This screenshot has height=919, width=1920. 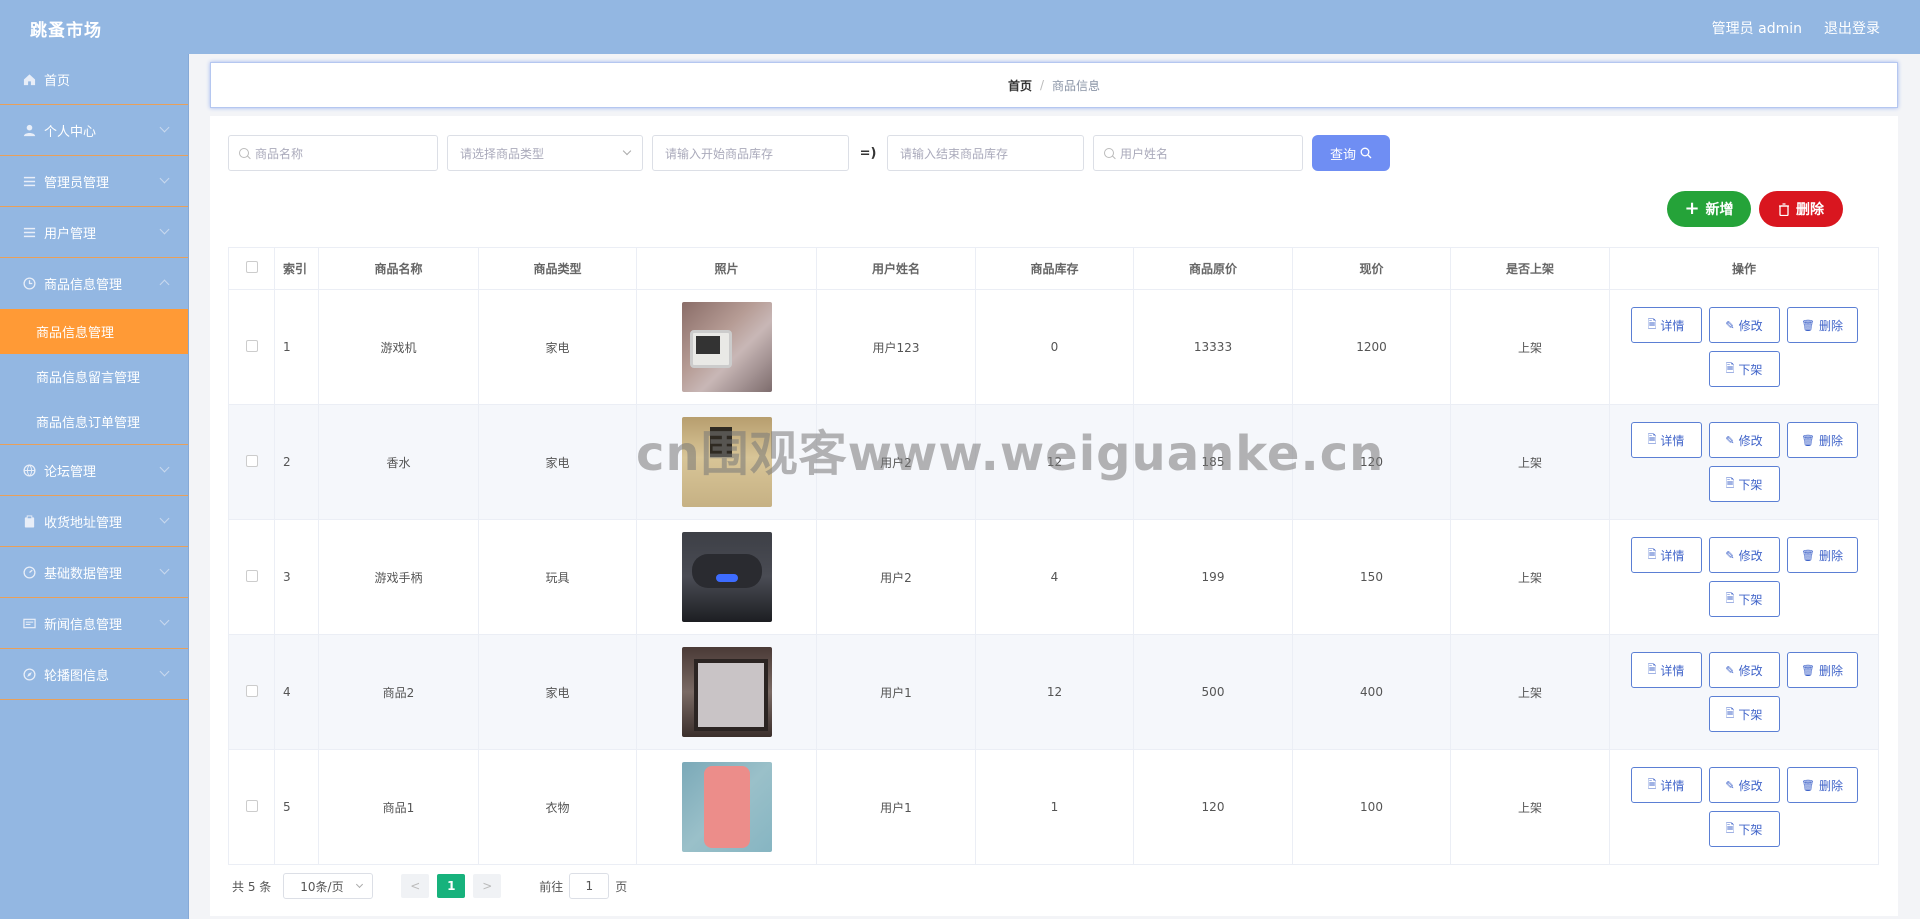 What do you see at coordinates (251, 267) in the screenshot?
I see `select-all-checkbox` at bounding box center [251, 267].